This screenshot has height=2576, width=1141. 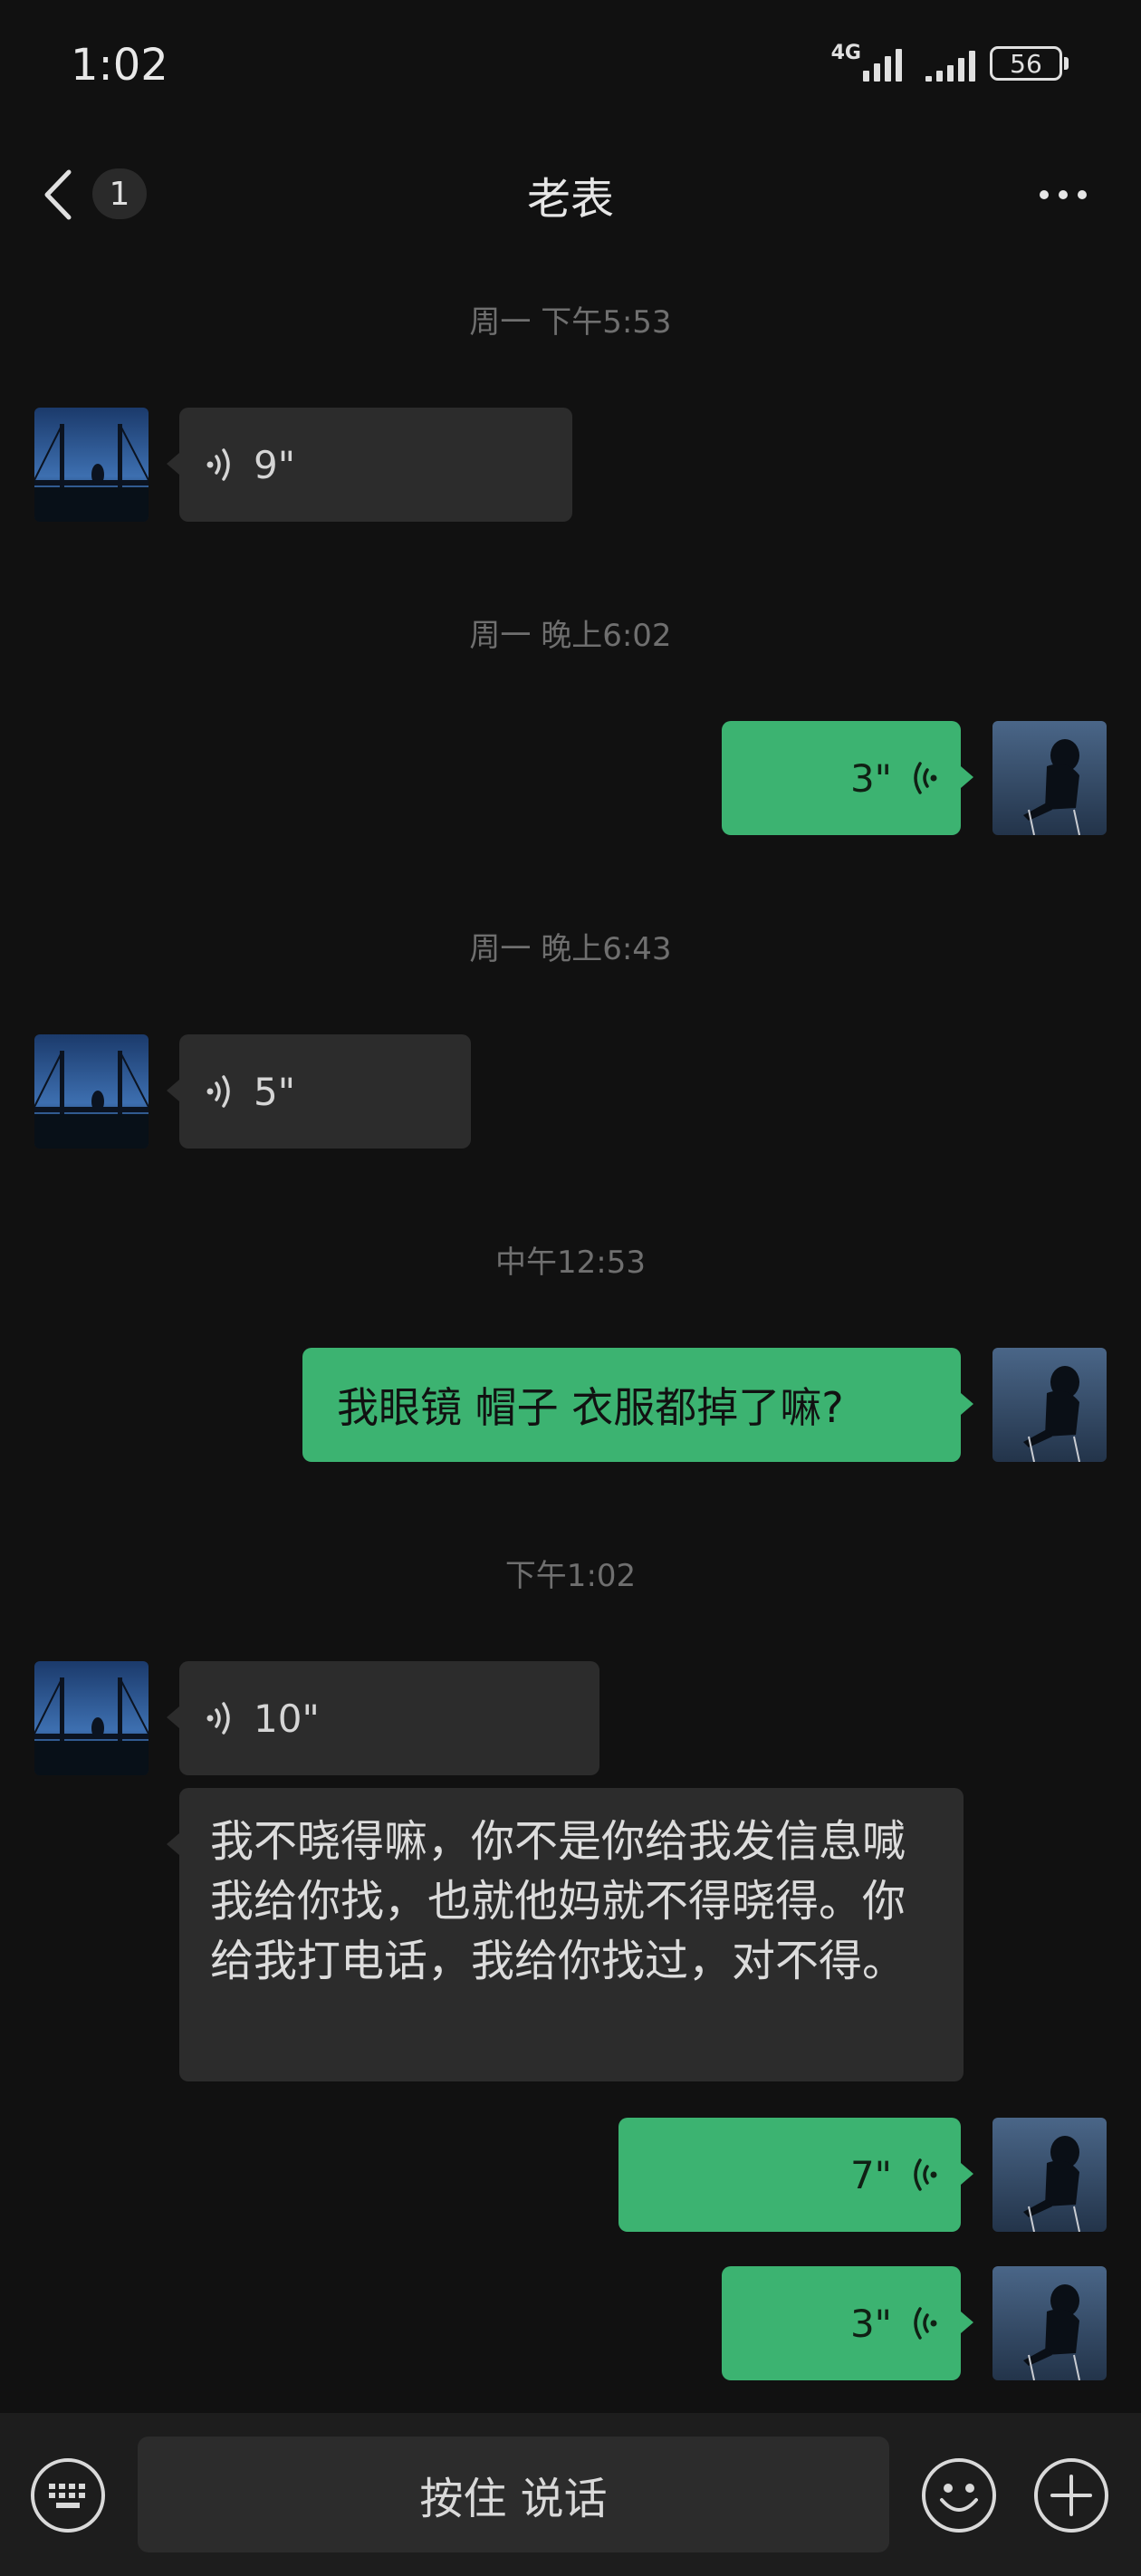 I want to click on plus-icon, so click(x=1071, y=2495).